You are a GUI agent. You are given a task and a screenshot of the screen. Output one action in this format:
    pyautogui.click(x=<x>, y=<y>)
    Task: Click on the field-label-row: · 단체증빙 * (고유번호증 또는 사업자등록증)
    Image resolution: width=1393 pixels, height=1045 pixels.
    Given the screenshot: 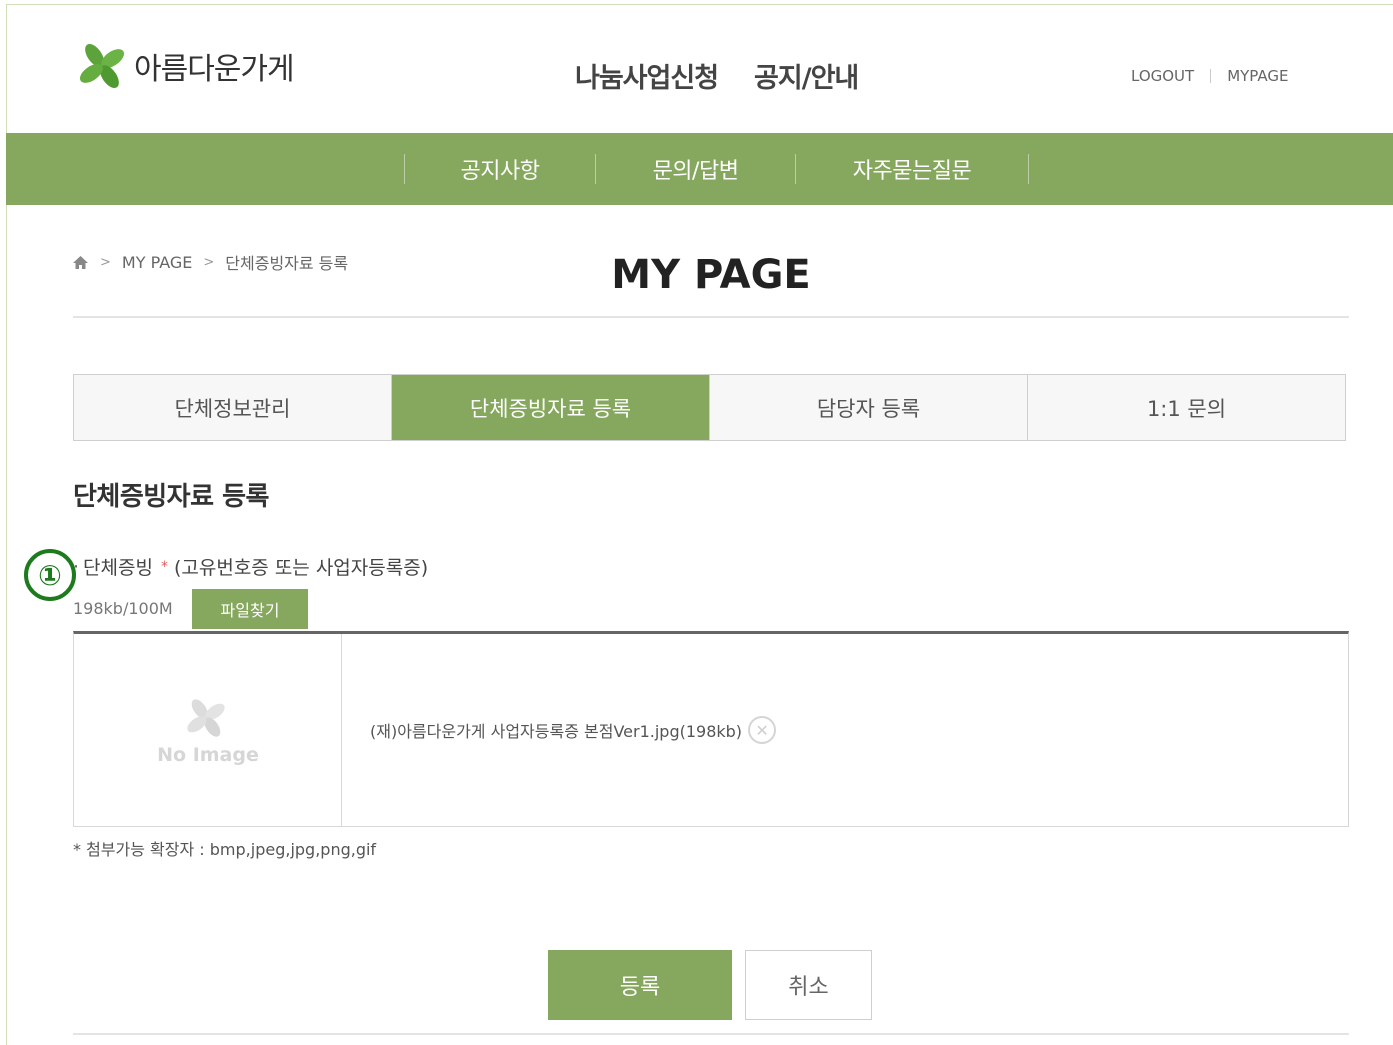 What is the action you would take?
    pyautogui.click(x=250, y=566)
    